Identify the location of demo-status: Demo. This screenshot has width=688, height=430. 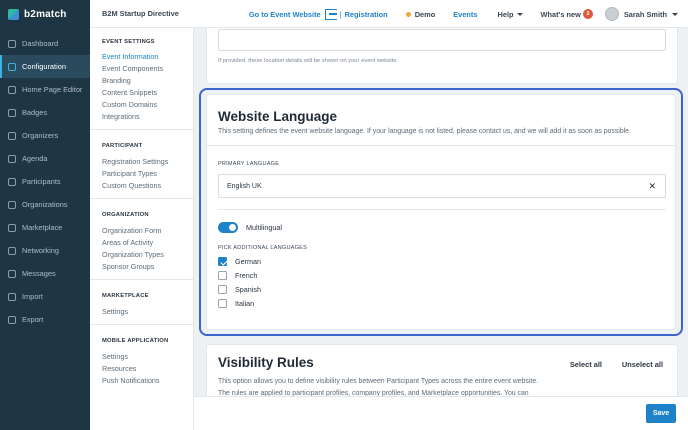
(420, 14).